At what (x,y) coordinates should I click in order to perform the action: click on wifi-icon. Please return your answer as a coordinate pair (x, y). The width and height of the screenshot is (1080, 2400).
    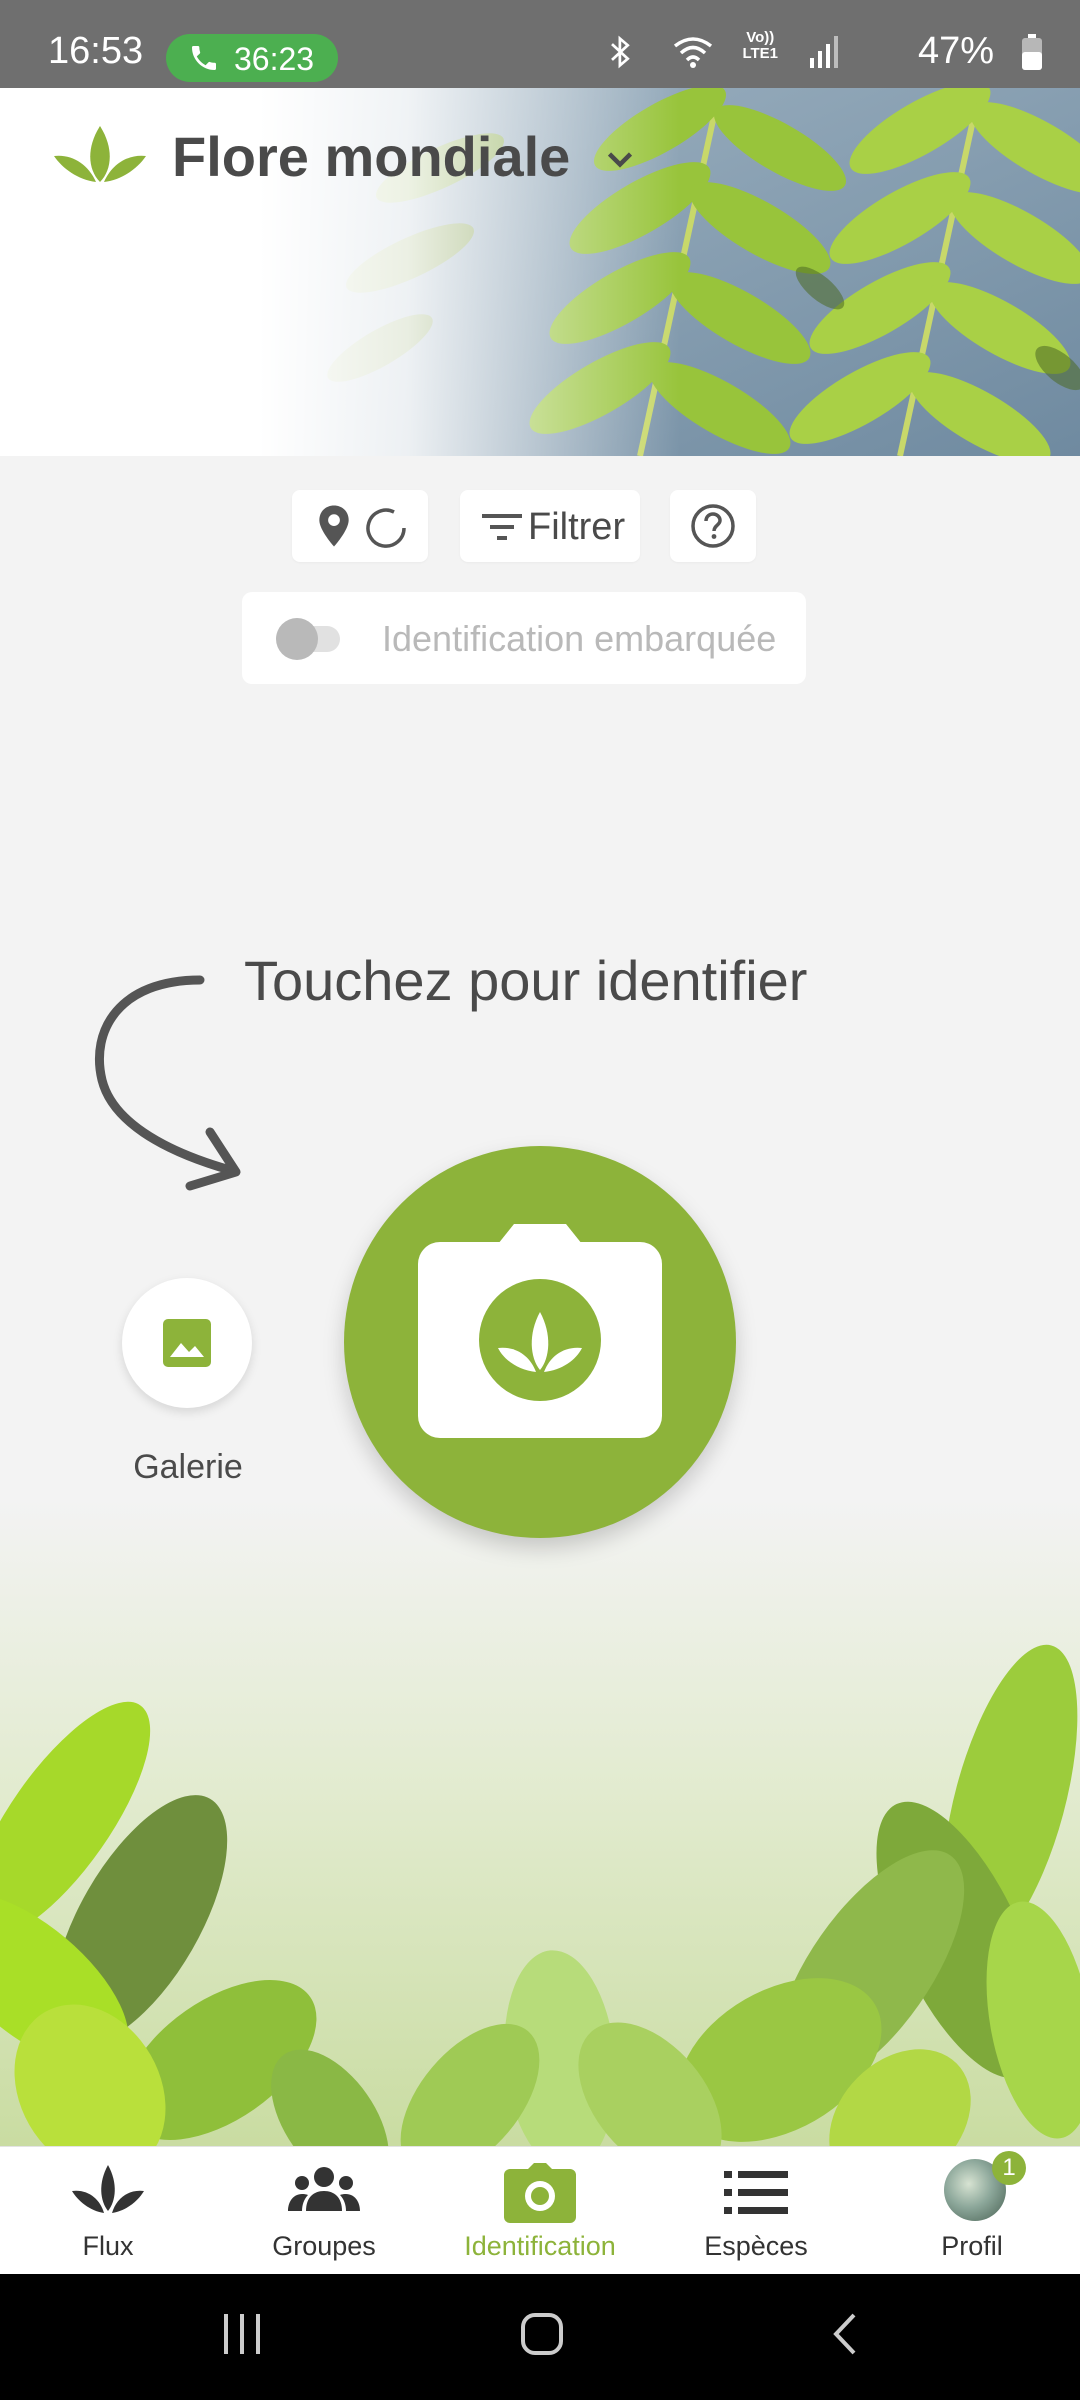
    Looking at the image, I should click on (693, 52).